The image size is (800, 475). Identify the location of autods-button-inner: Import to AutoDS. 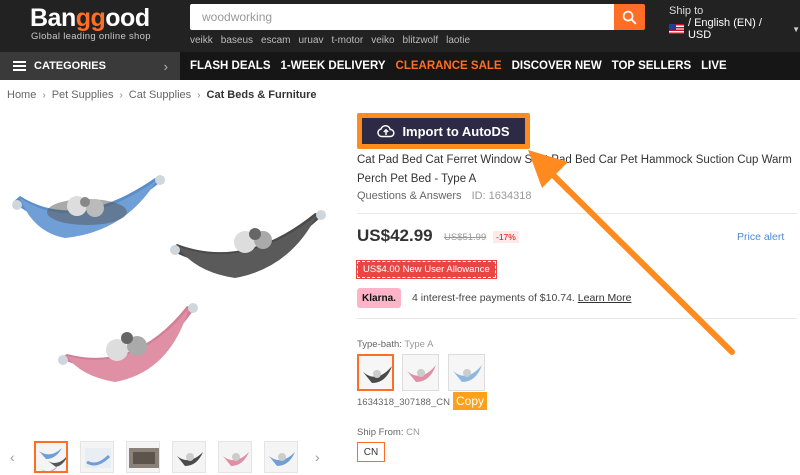
(443, 131).